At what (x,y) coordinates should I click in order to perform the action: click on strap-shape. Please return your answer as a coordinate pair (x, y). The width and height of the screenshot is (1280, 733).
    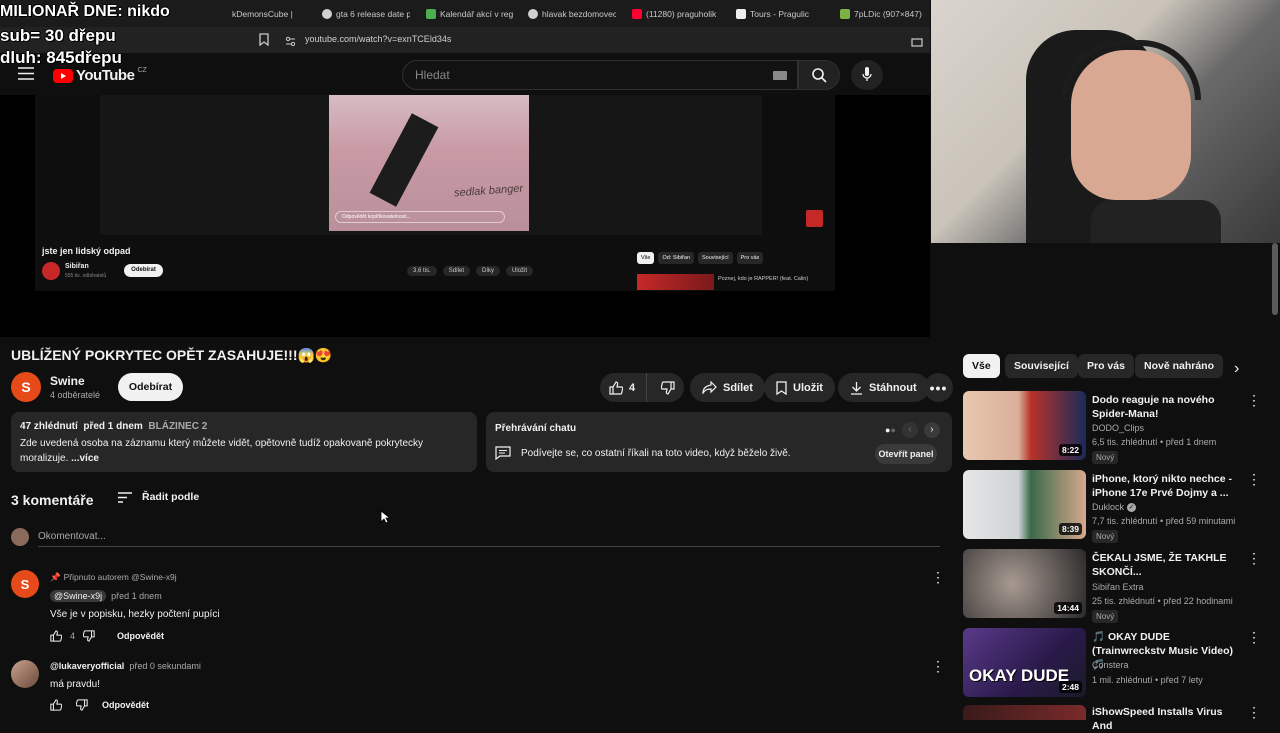
    Looking at the image, I should click on (404, 160).